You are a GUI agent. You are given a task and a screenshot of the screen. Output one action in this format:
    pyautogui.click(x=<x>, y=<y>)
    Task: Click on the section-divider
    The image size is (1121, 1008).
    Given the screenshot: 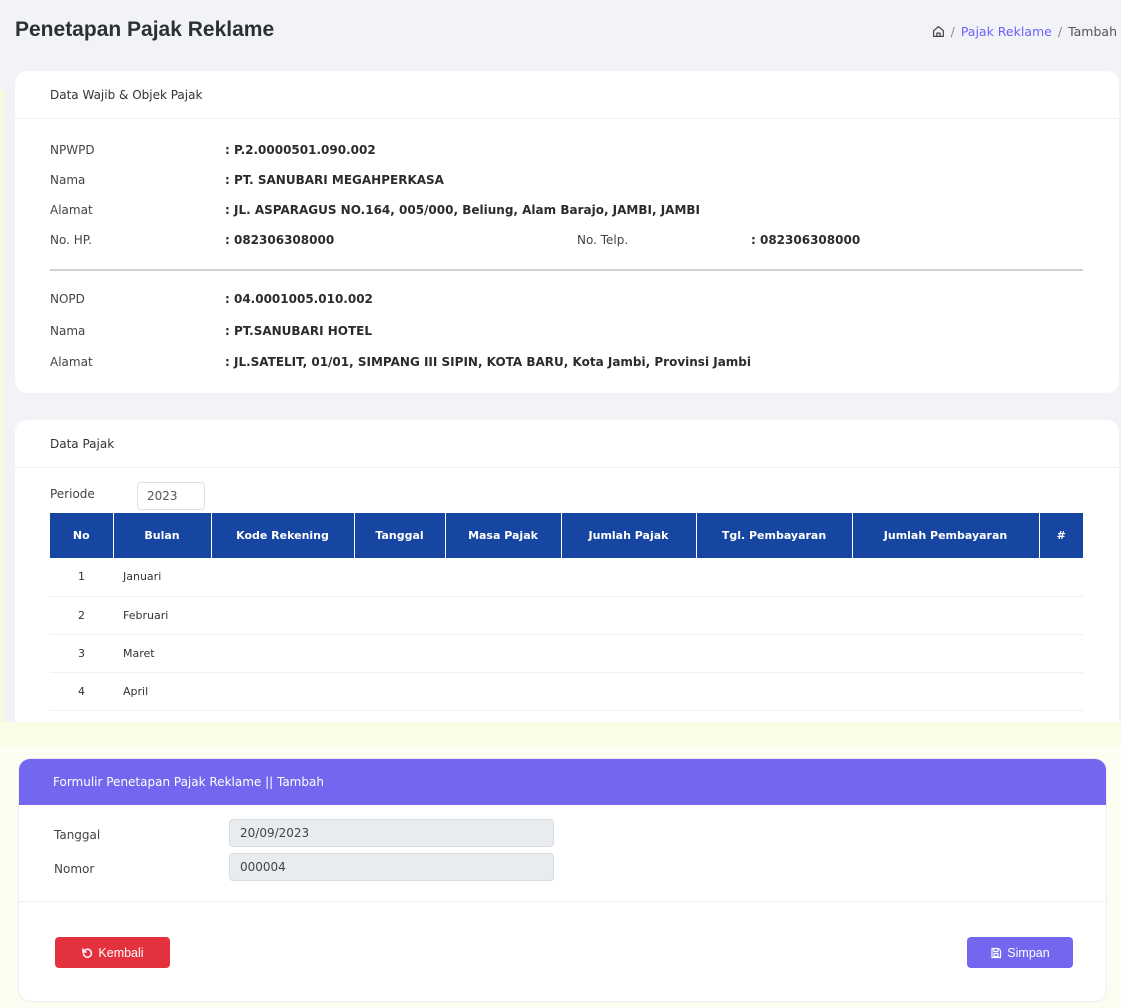 What is the action you would take?
    pyautogui.click(x=566, y=270)
    